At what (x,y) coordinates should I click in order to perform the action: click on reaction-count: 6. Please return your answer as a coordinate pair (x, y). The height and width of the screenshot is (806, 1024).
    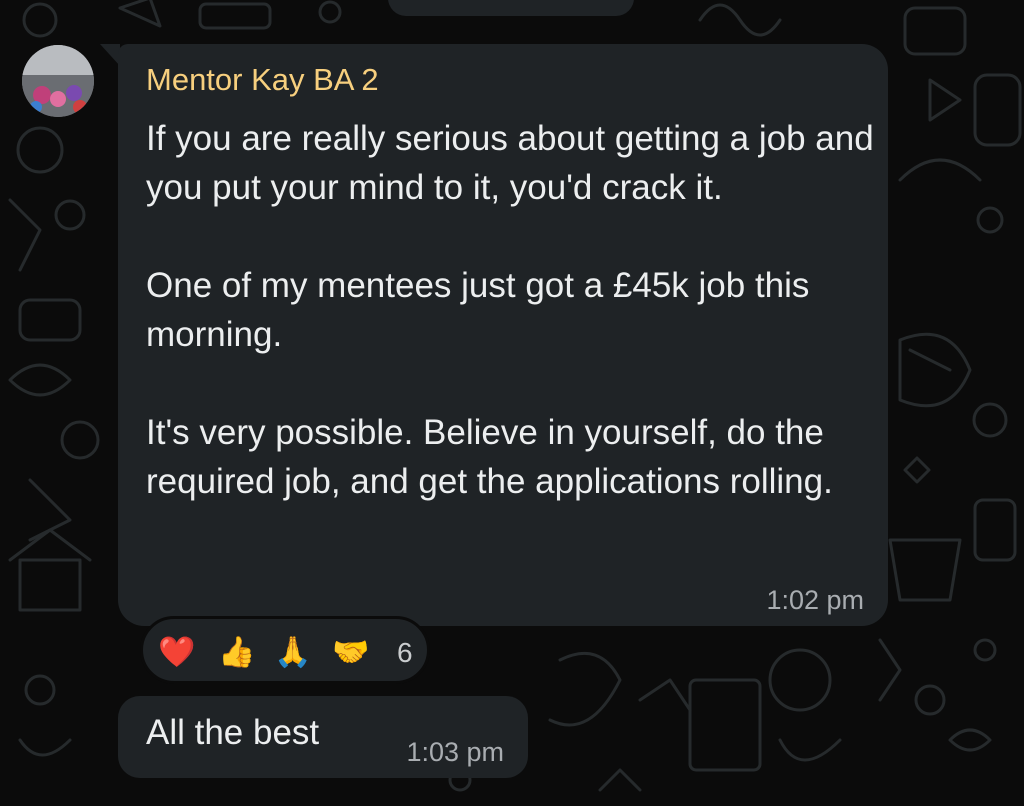
    Looking at the image, I should click on (405, 652).